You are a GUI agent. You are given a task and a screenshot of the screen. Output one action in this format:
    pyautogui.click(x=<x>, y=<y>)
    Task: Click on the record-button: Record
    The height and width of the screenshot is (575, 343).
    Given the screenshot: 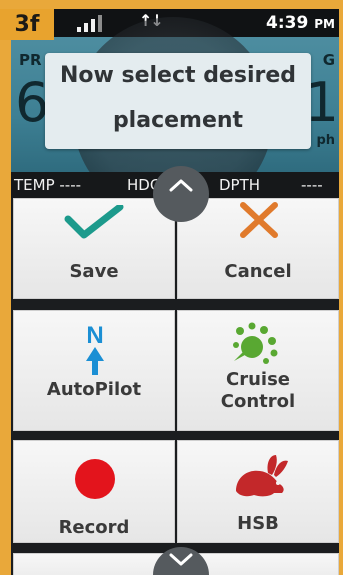 What is the action you would take?
    pyautogui.click(x=94, y=491)
    